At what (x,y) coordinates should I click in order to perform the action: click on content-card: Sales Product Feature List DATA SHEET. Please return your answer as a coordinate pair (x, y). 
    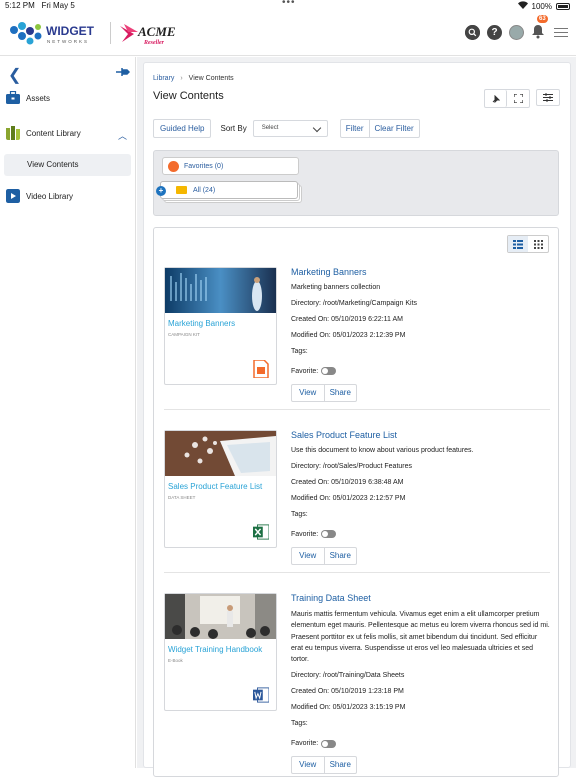
    Looking at the image, I should click on (220, 489).